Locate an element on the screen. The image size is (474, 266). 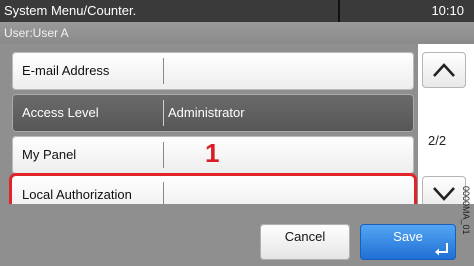
save-button: Save is located at coordinates (408, 242).